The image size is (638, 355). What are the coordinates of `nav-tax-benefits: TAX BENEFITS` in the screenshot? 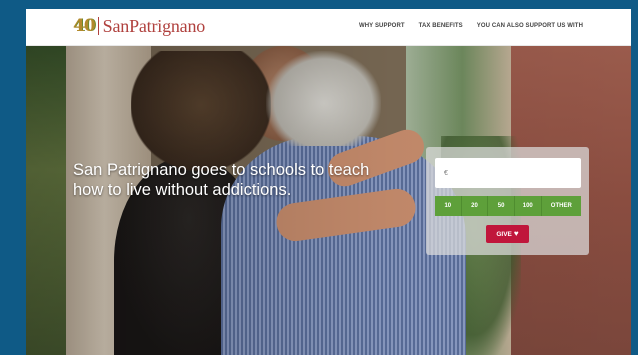 It's located at (441, 26).